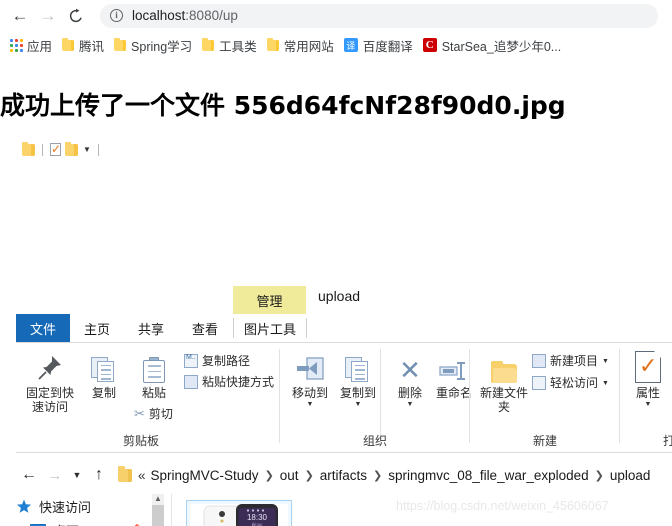 The width and height of the screenshot is (672, 526). I want to click on bookmark-baidu-translate: 译 百度翻译, so click(378, 45).